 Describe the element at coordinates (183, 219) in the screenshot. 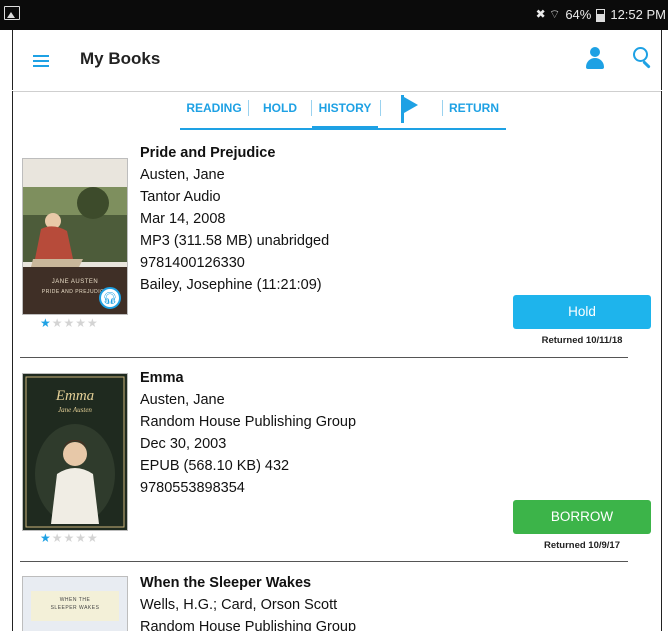

I see `book-date: Mar 14, 2008` at that location.